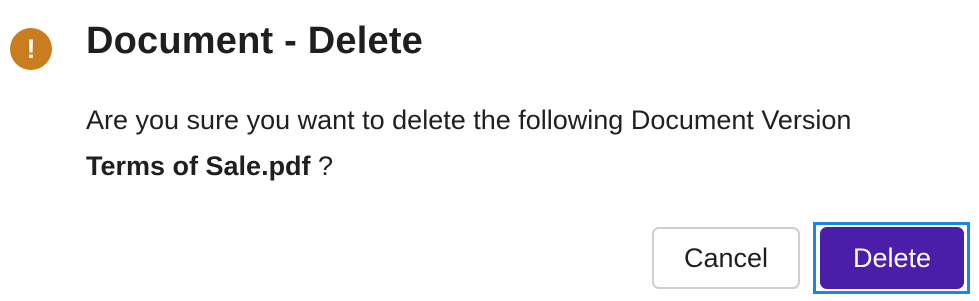 The height and width of the screenshot is (301, 979). What do you see at coordinates (198, 166) in the screenshot?
I see `document-name: Terms of Sale.pdf` at bounding box center [198, 166].